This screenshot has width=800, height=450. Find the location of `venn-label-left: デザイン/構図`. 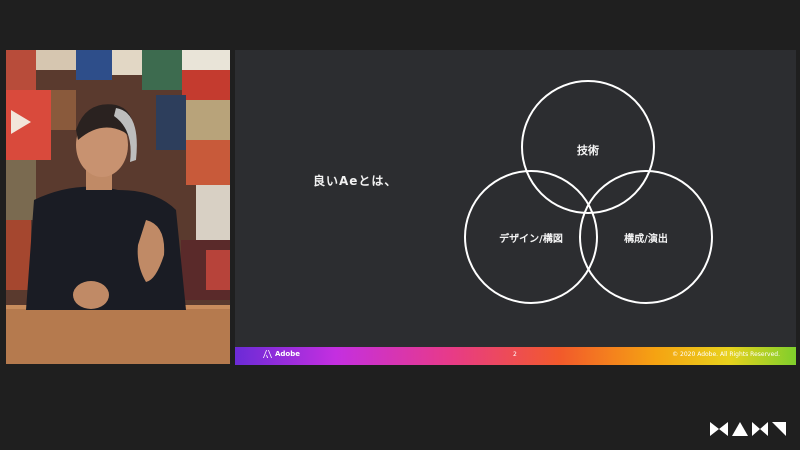

venn-label-left: デザイン/構図 is located at coordinates (531, 238).